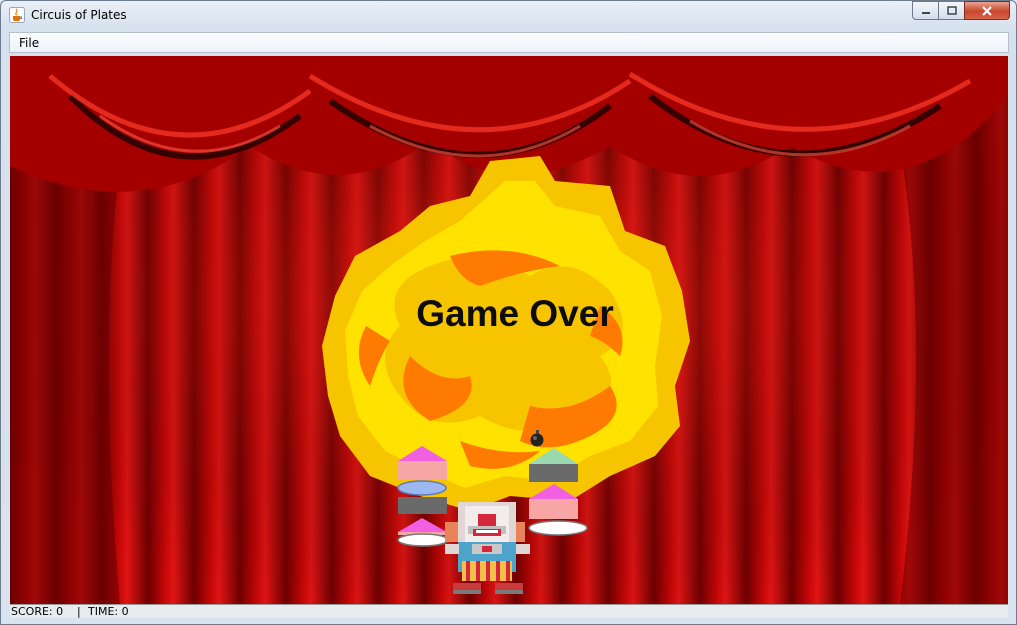  I want to click on time-label: TIME: 0, so click(108, 611).